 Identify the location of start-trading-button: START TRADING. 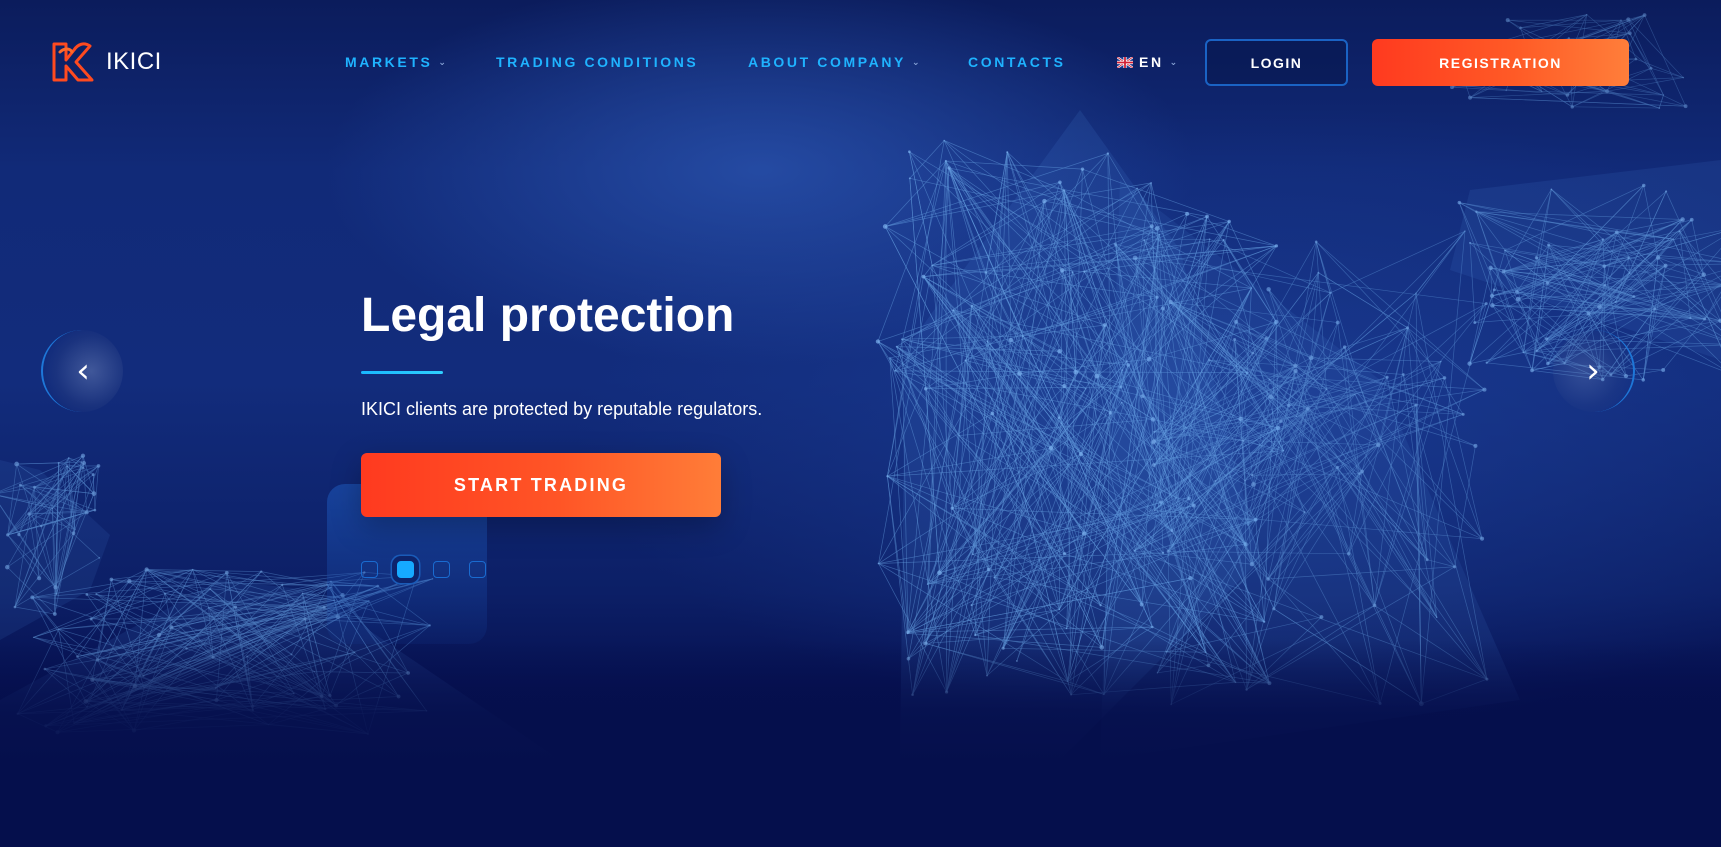
(541, 485).